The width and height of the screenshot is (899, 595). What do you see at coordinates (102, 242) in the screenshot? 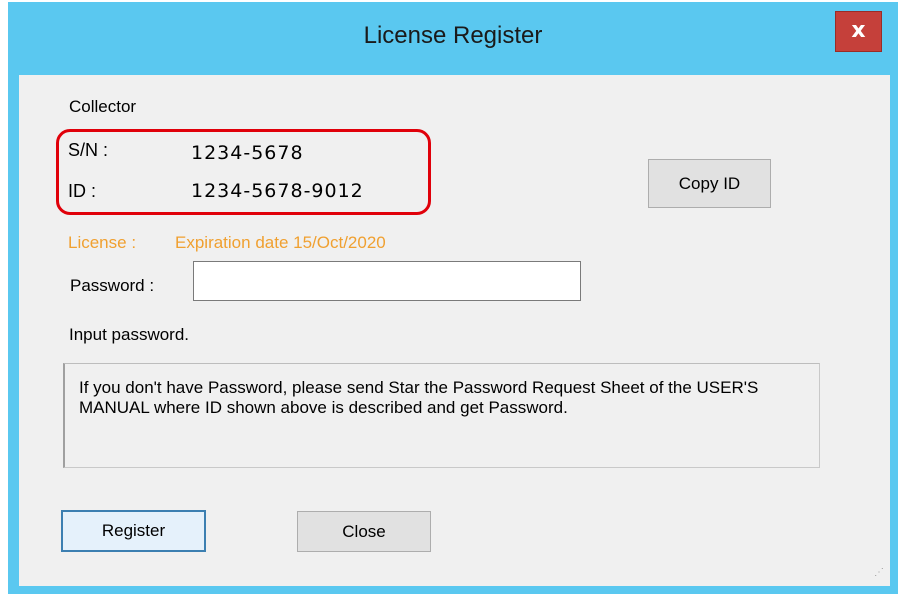
I see `license-label: License :` at bounding box center [102, 242].